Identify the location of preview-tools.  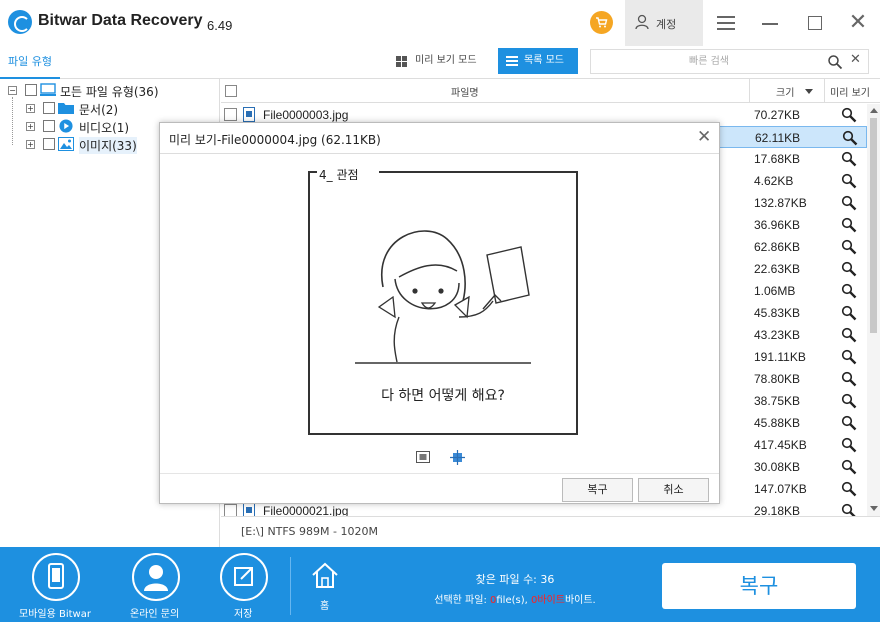
(439, 459).